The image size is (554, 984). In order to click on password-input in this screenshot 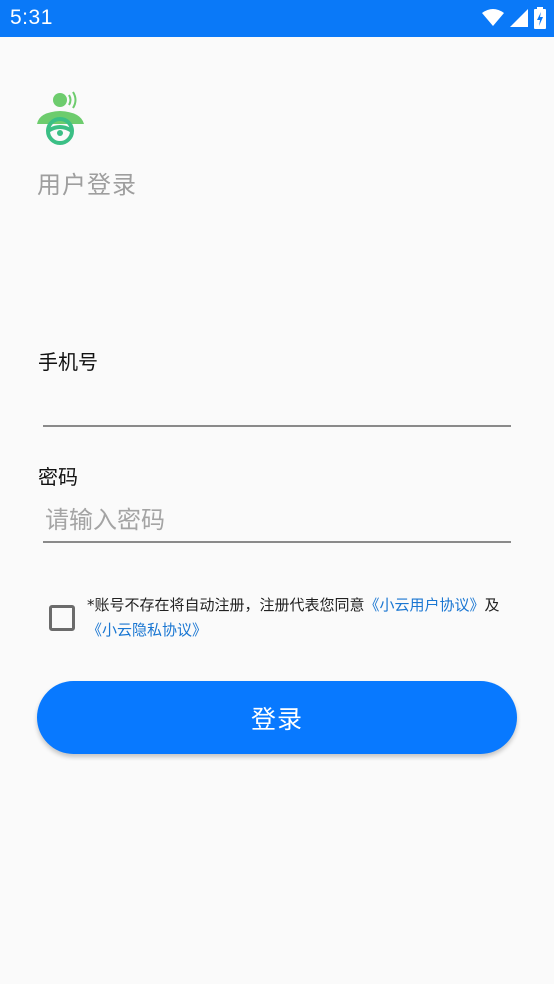, I will do `click(277, 520)`.